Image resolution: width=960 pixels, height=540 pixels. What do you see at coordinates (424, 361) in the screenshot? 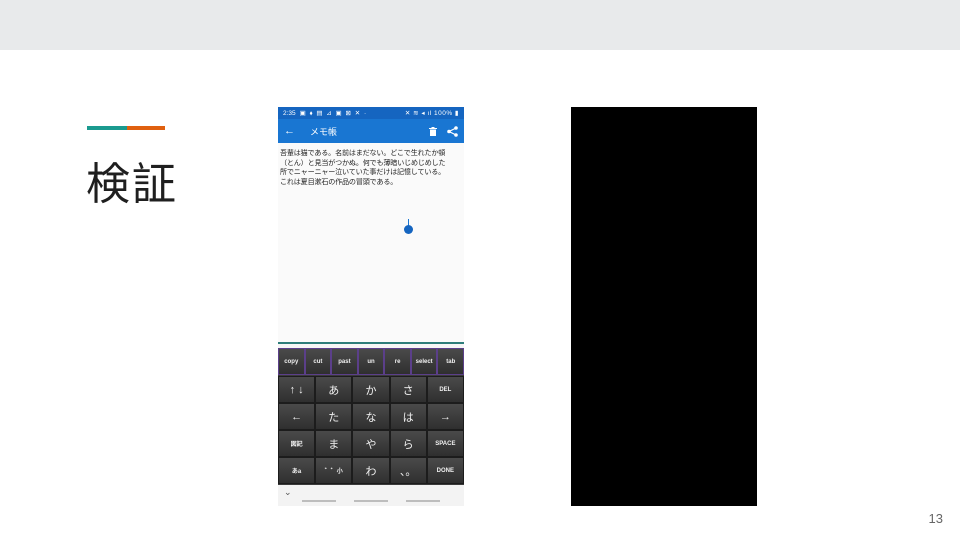
I see `key-select: select` at bounding box center [424, 361].